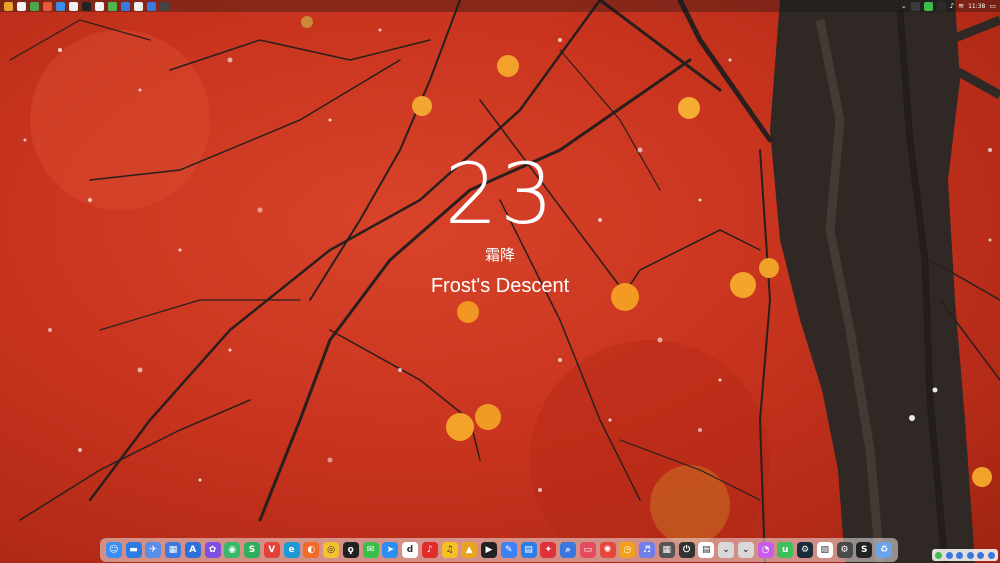 The height and width of the screenshot is (563, 1000). What do you see at coordinates (948, 6) in the screenshot?
I see `menu-bar-right: ⌄ ♪ ≋ 11:38 ▭` at bounding box center [948, 6].